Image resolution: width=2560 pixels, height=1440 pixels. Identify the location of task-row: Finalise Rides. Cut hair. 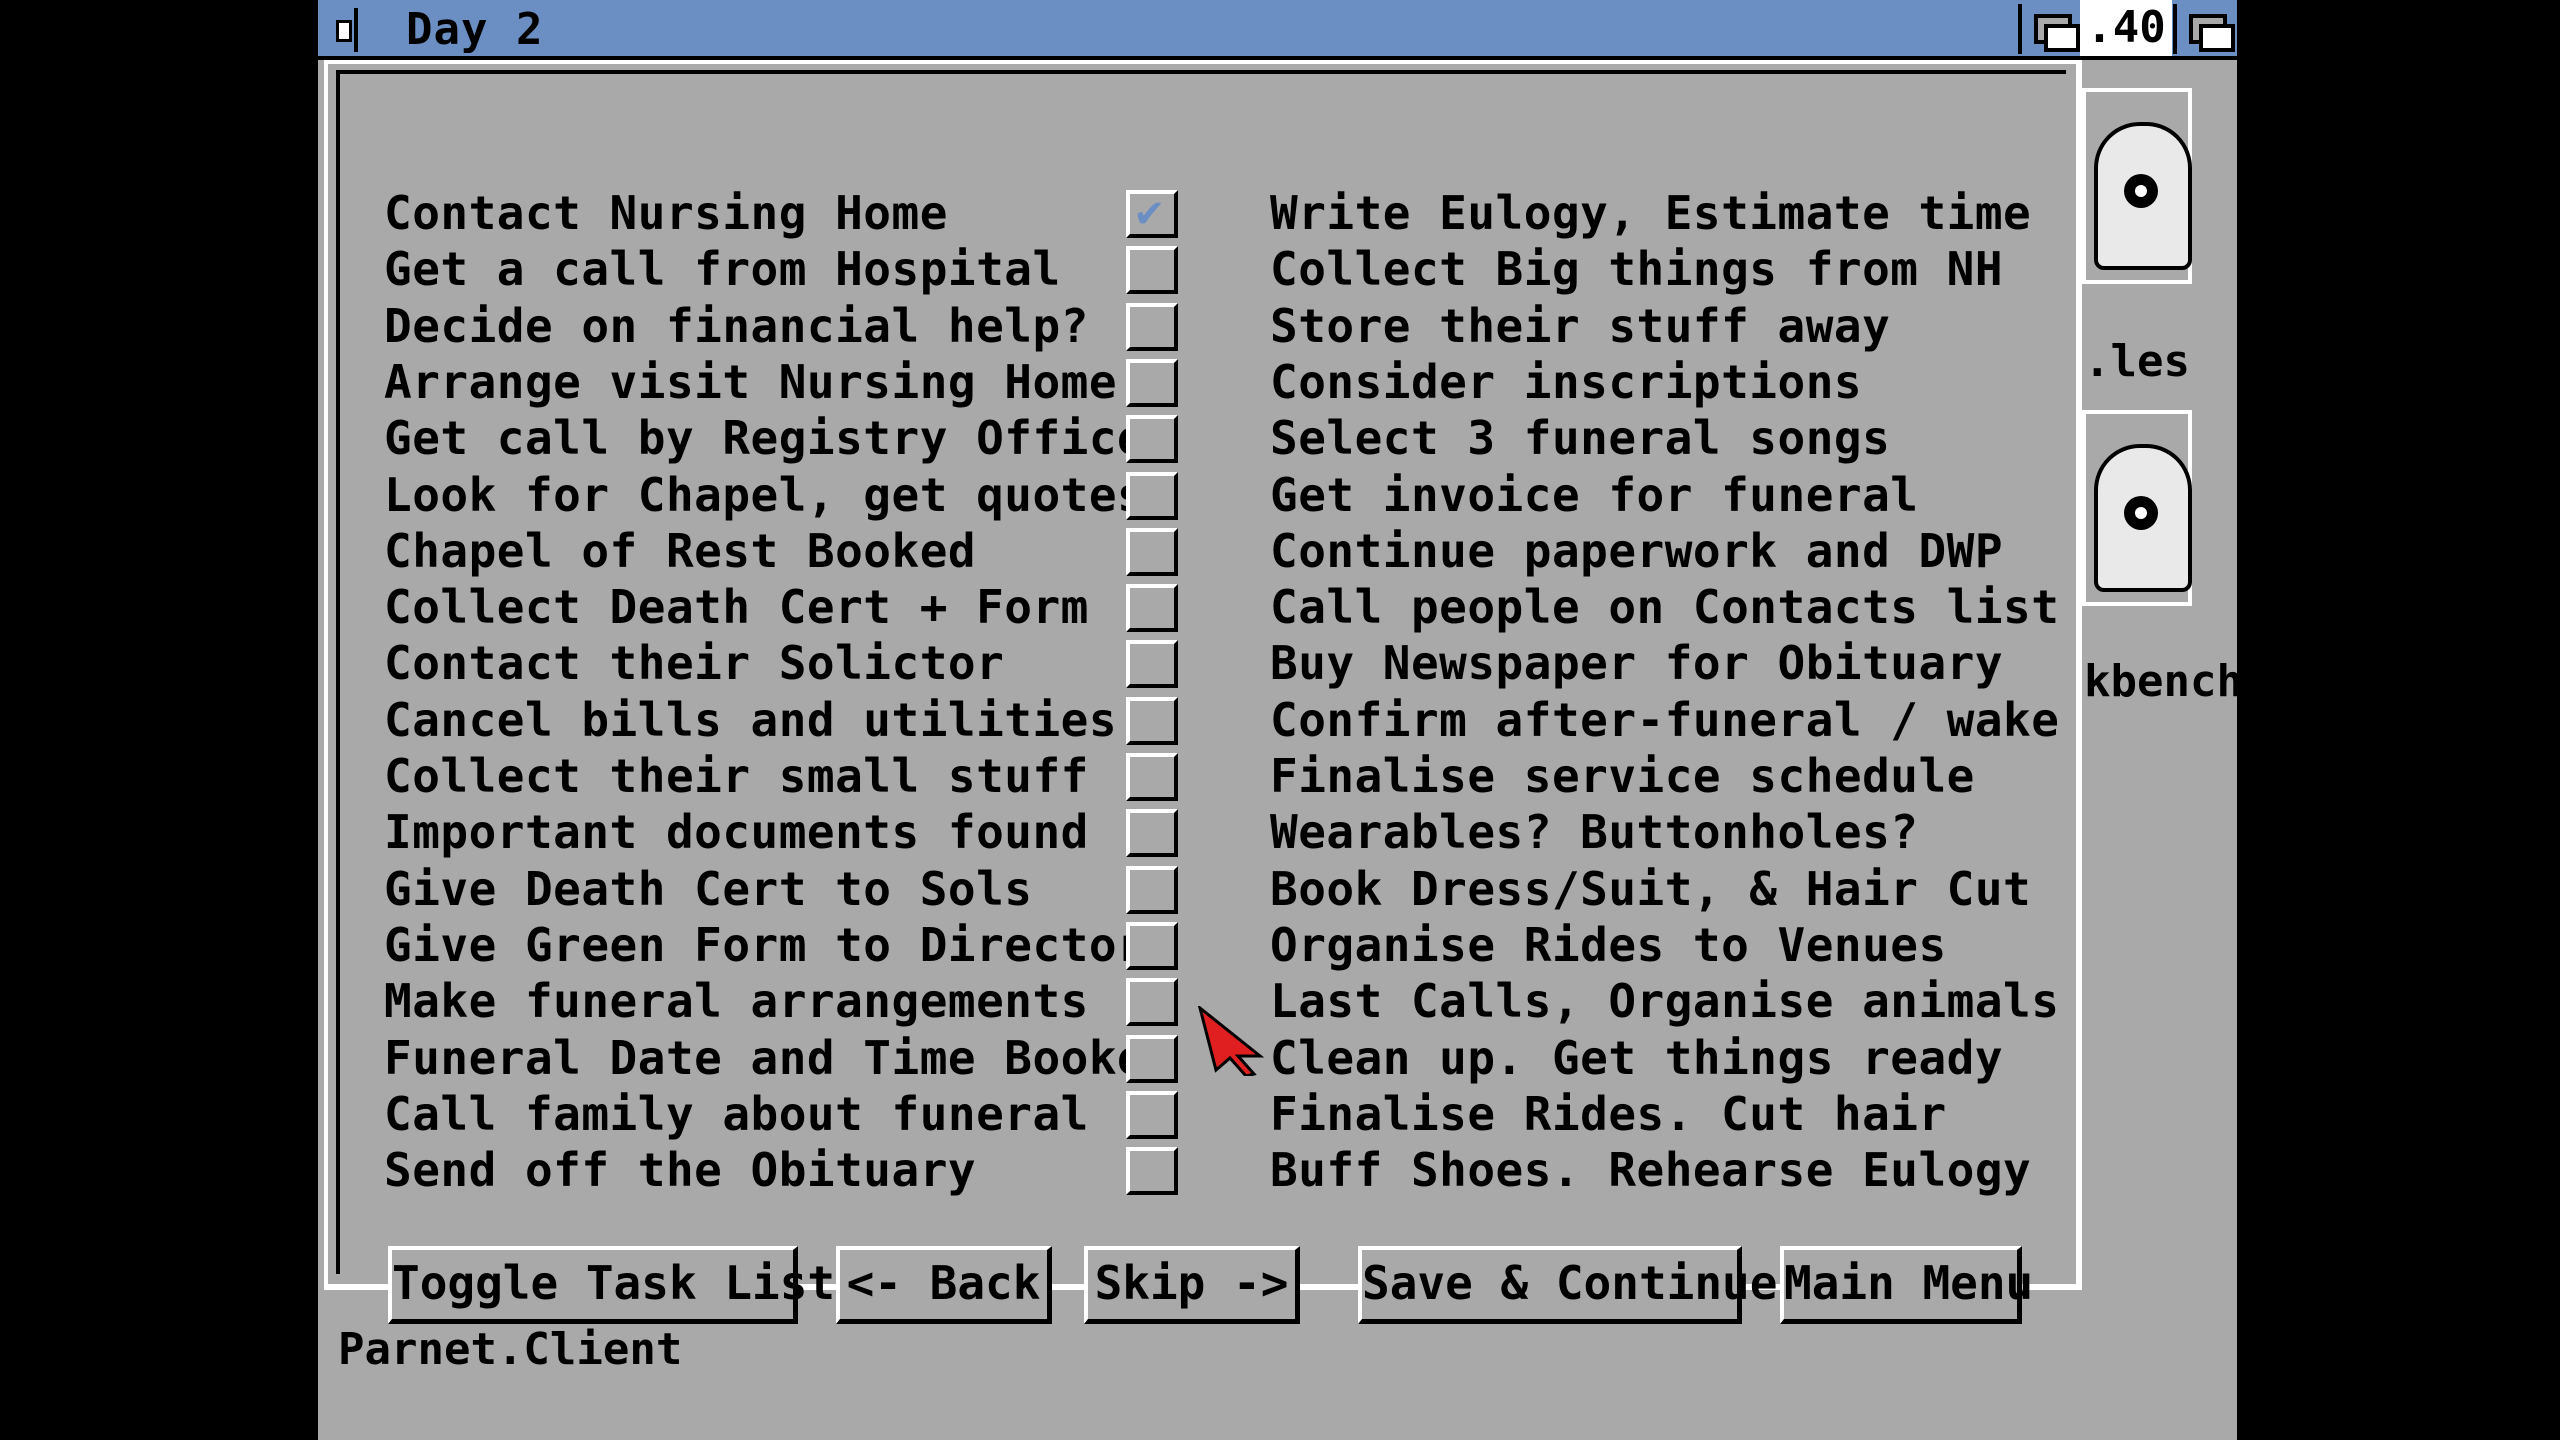
(1670, 1113).